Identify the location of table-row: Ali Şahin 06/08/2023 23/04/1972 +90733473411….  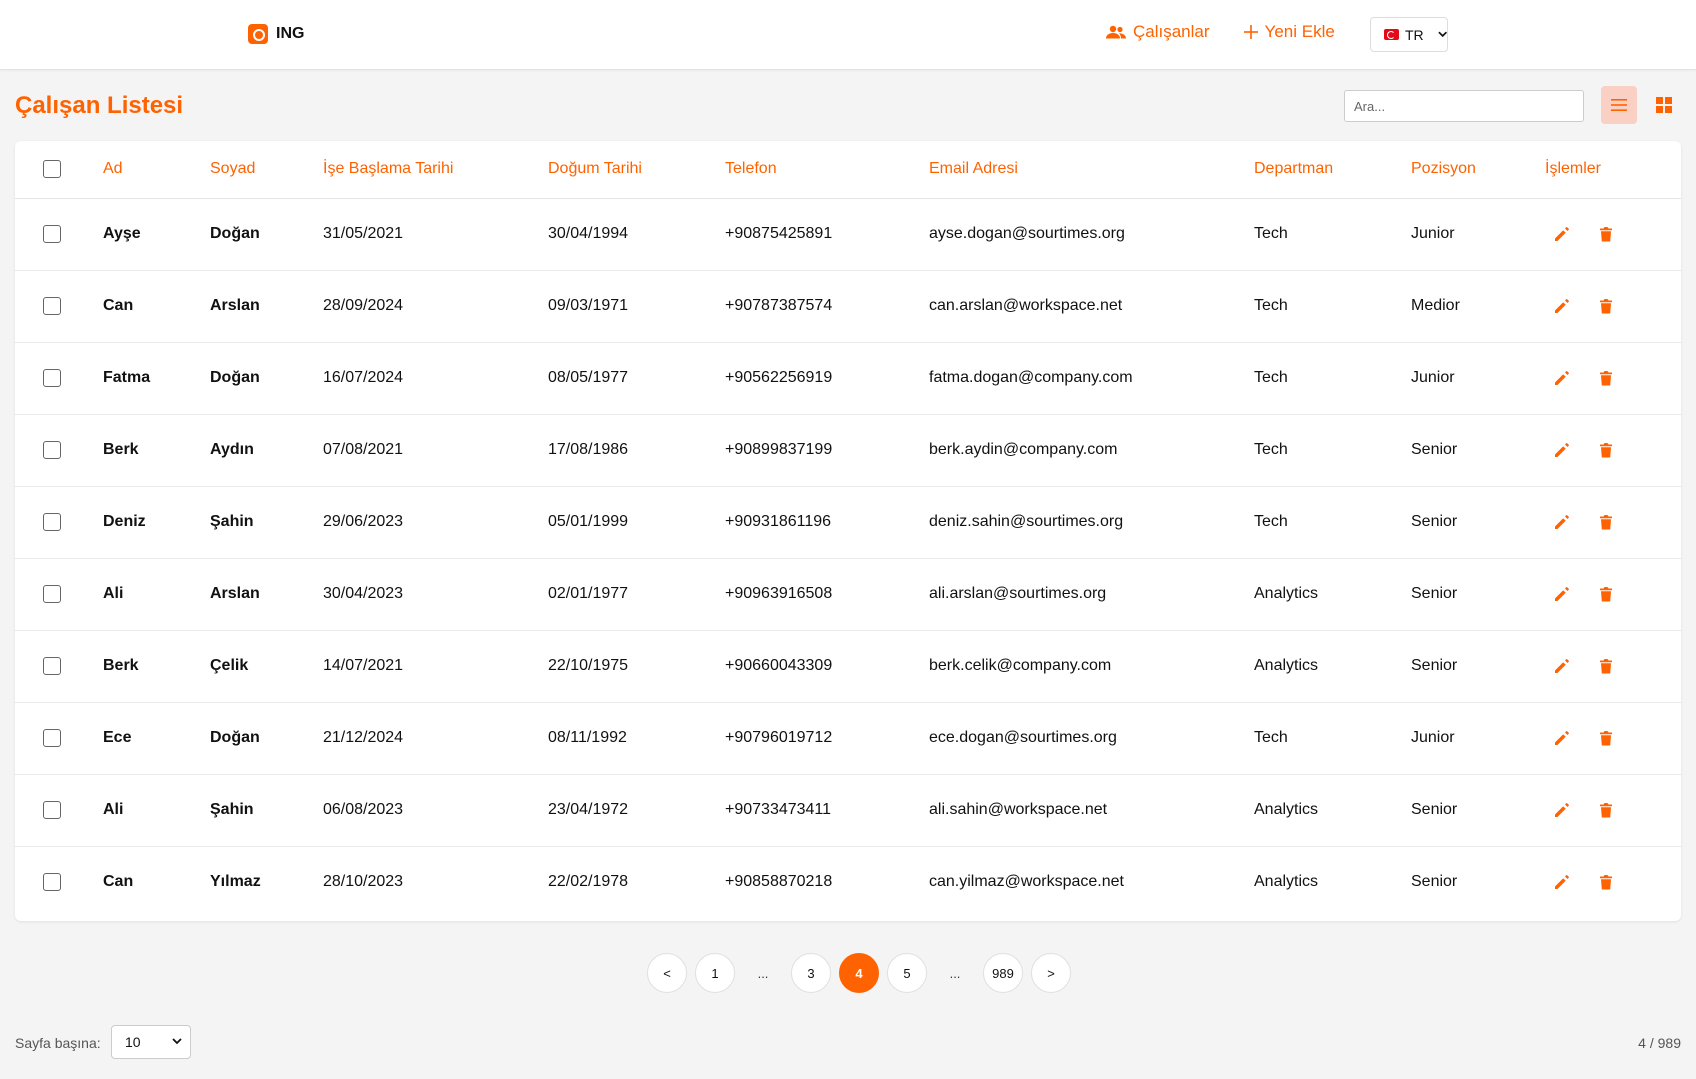
(848, 810).